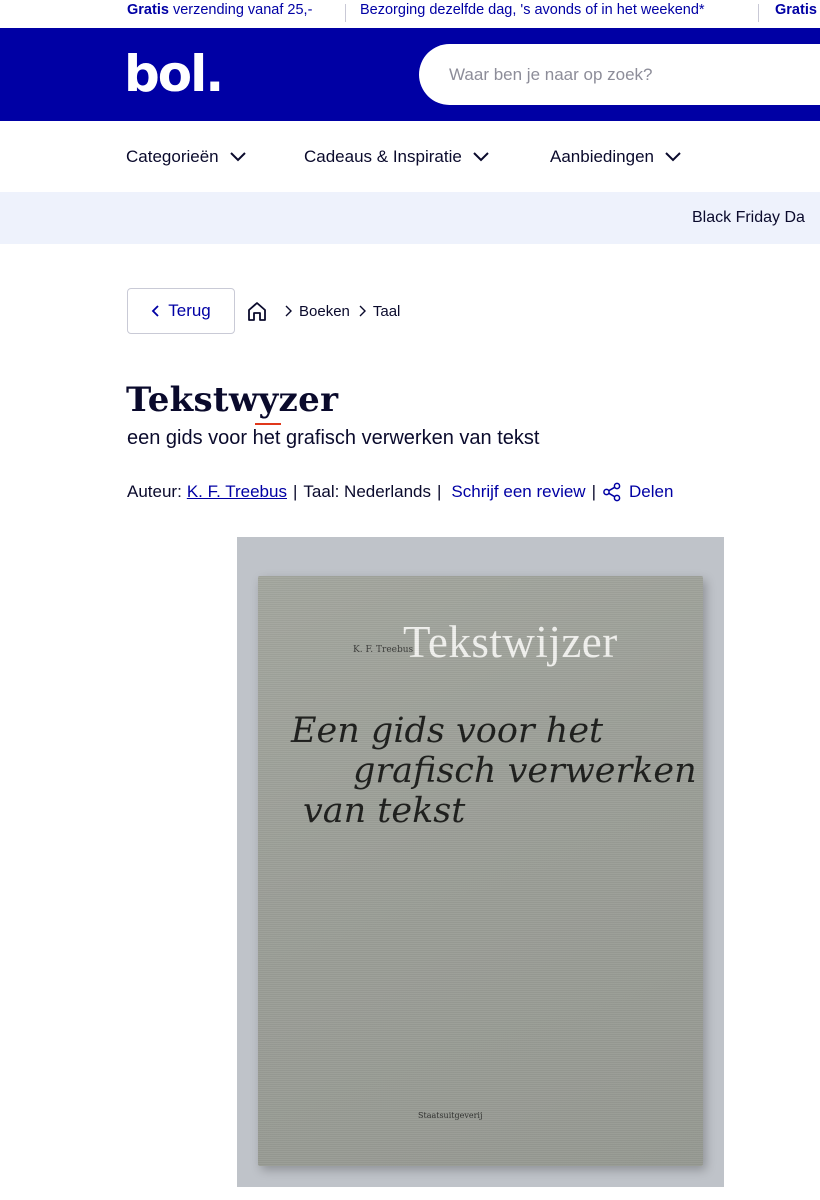  What do you see at coordinates (651, 491) in the screenshot?
I see `share-label: Delen` at bounding box center [651, 491].